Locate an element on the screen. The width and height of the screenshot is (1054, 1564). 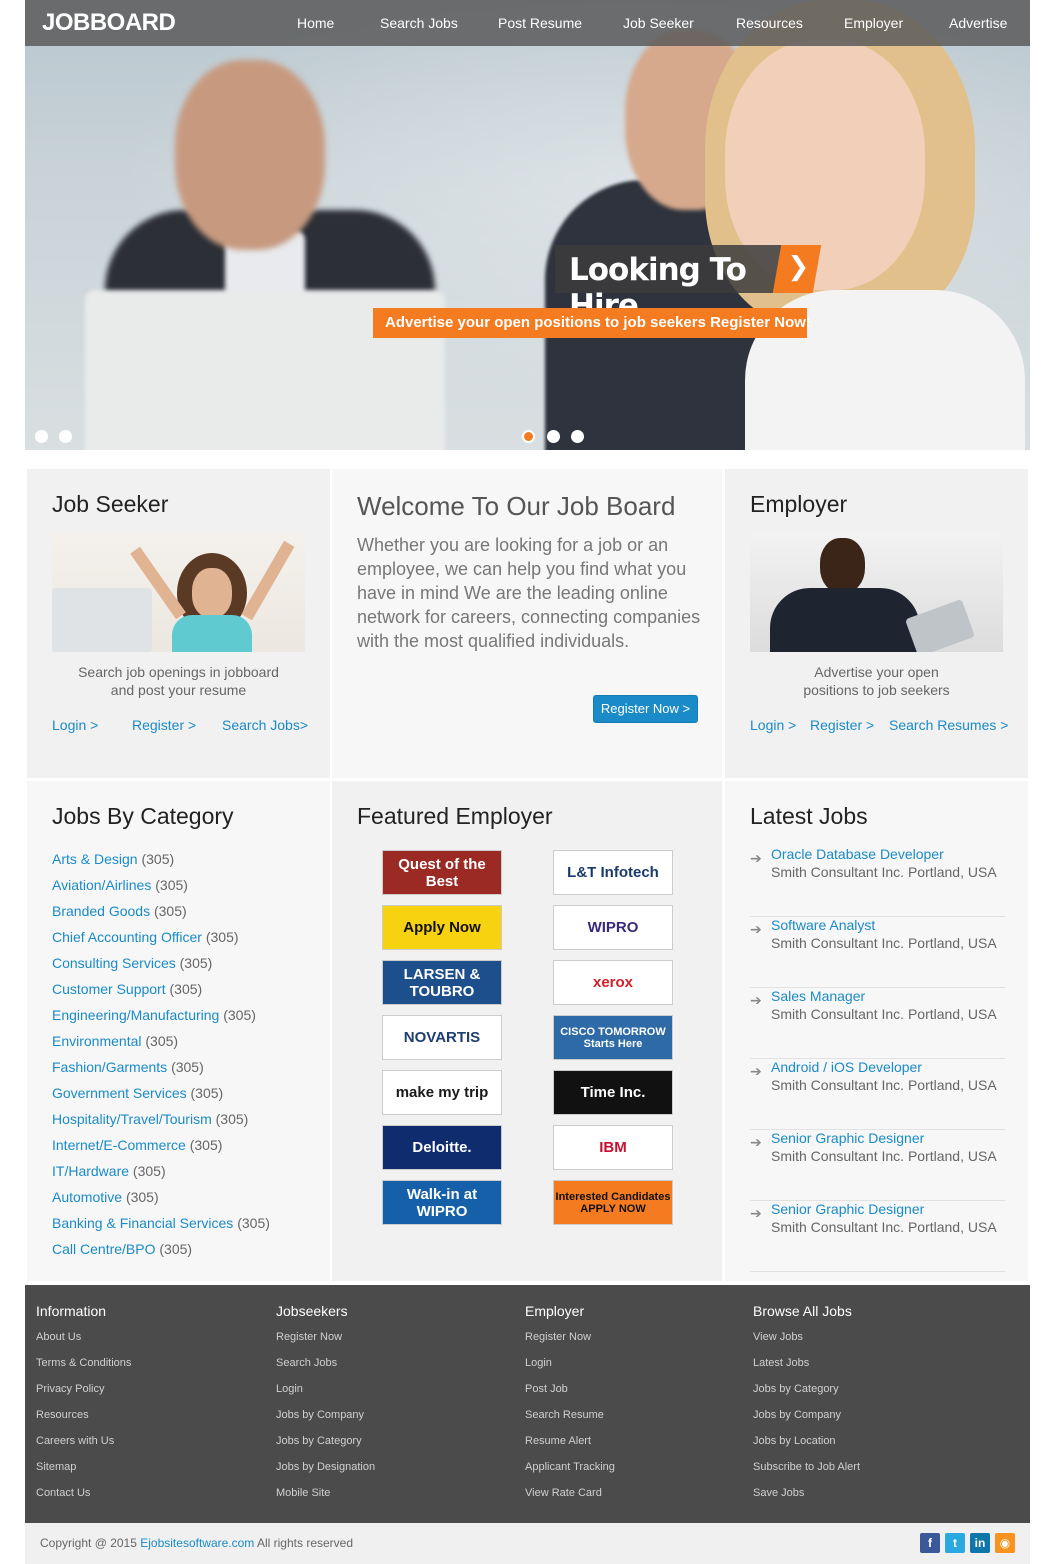
footer-link: Save Jobs is located at coordinates (806, 1498).